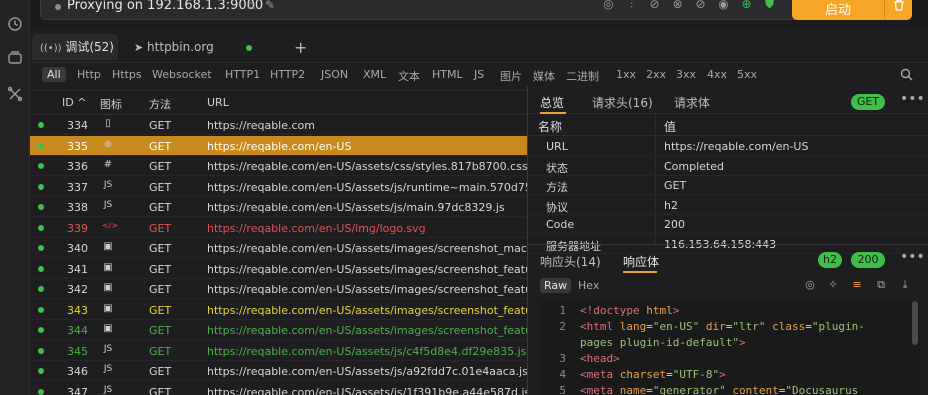 The height and width of the screenshot is (395, 928). I want to click on col-icon: 图标, so click(111, 104).